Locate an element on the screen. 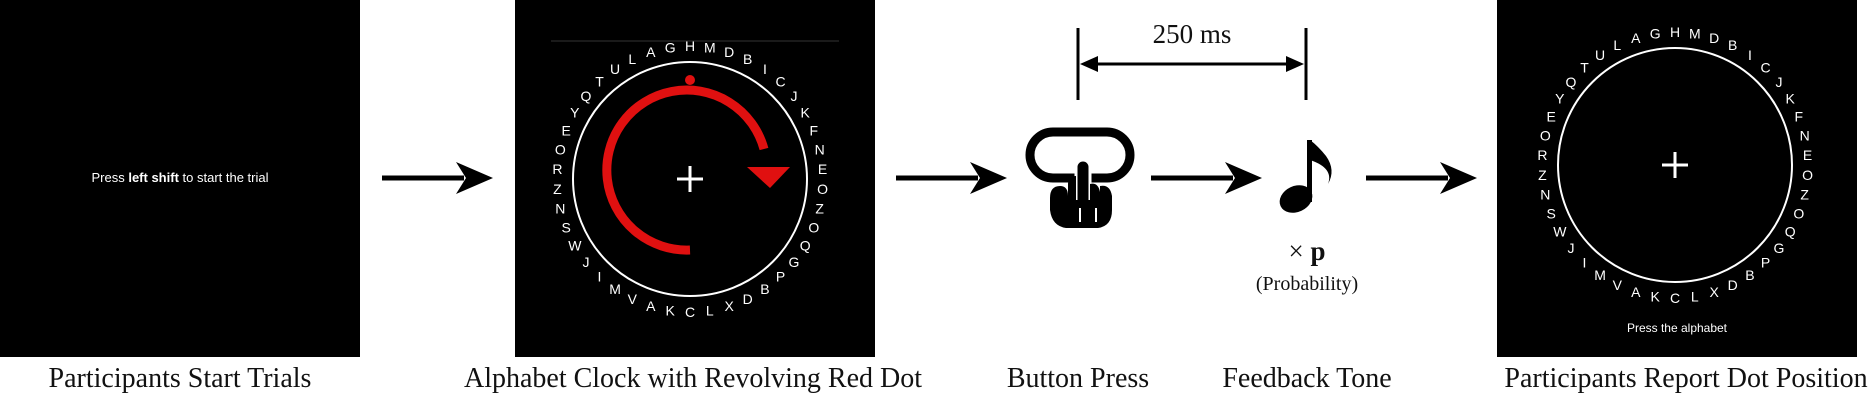 The image size is (1876, 400). hand-pressing-button-icon is located at coordinates (1080, 177).